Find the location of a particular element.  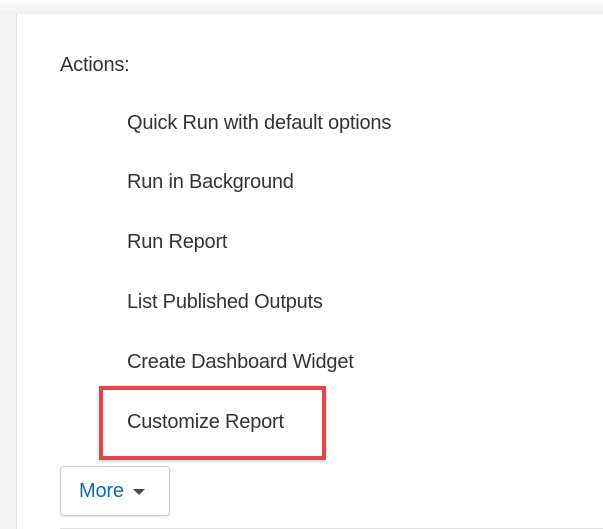

action-list-published-outputs: List Published Outputs is located at coordinates (225, 302).